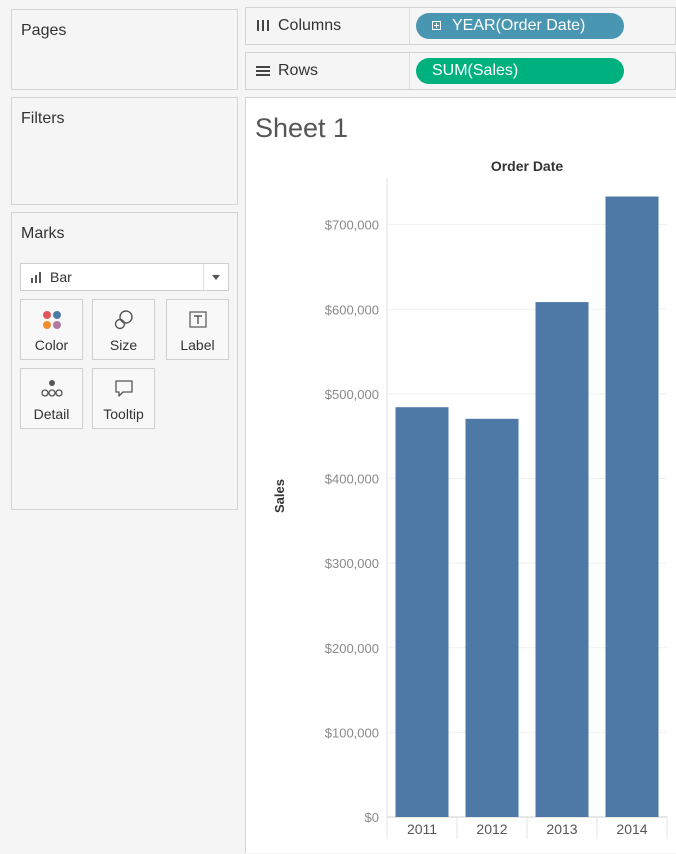 The width and height of the screenshot is (676, 854). I want to click on y-tick-label: $700,000, so click(352, 225).